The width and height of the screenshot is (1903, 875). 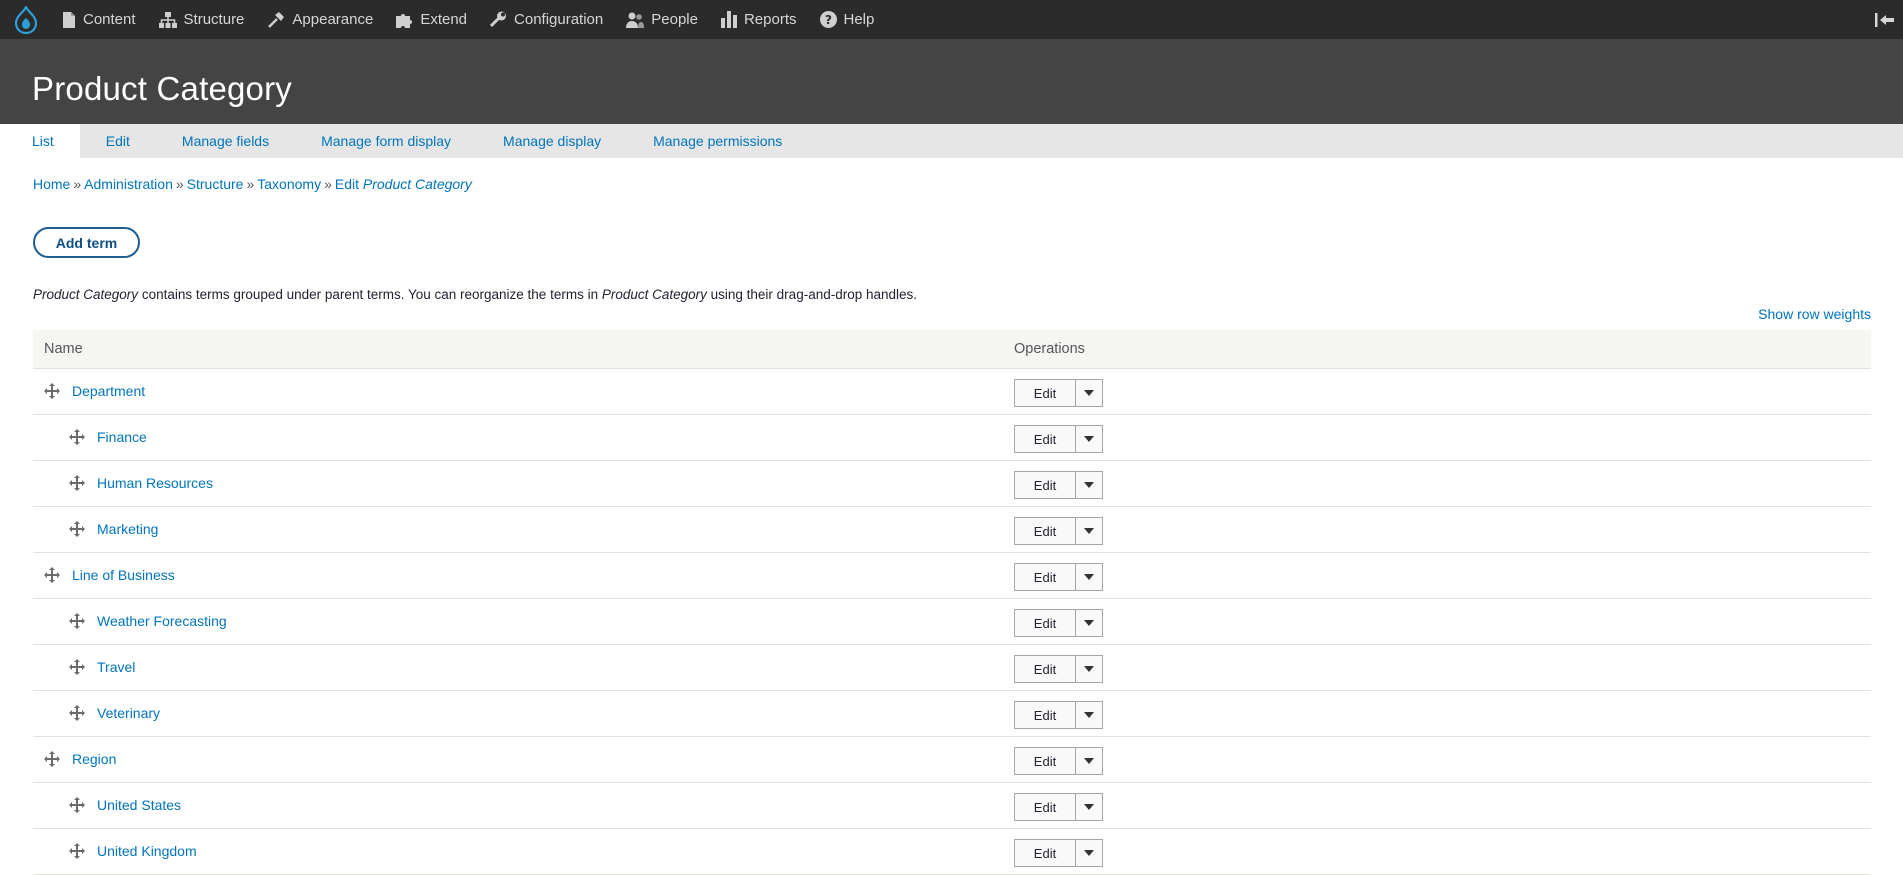 What do you see at coordinates (674, 19) in the screenshot?
I see `toolbar-item-label: People` at bounding box center [674, 19].